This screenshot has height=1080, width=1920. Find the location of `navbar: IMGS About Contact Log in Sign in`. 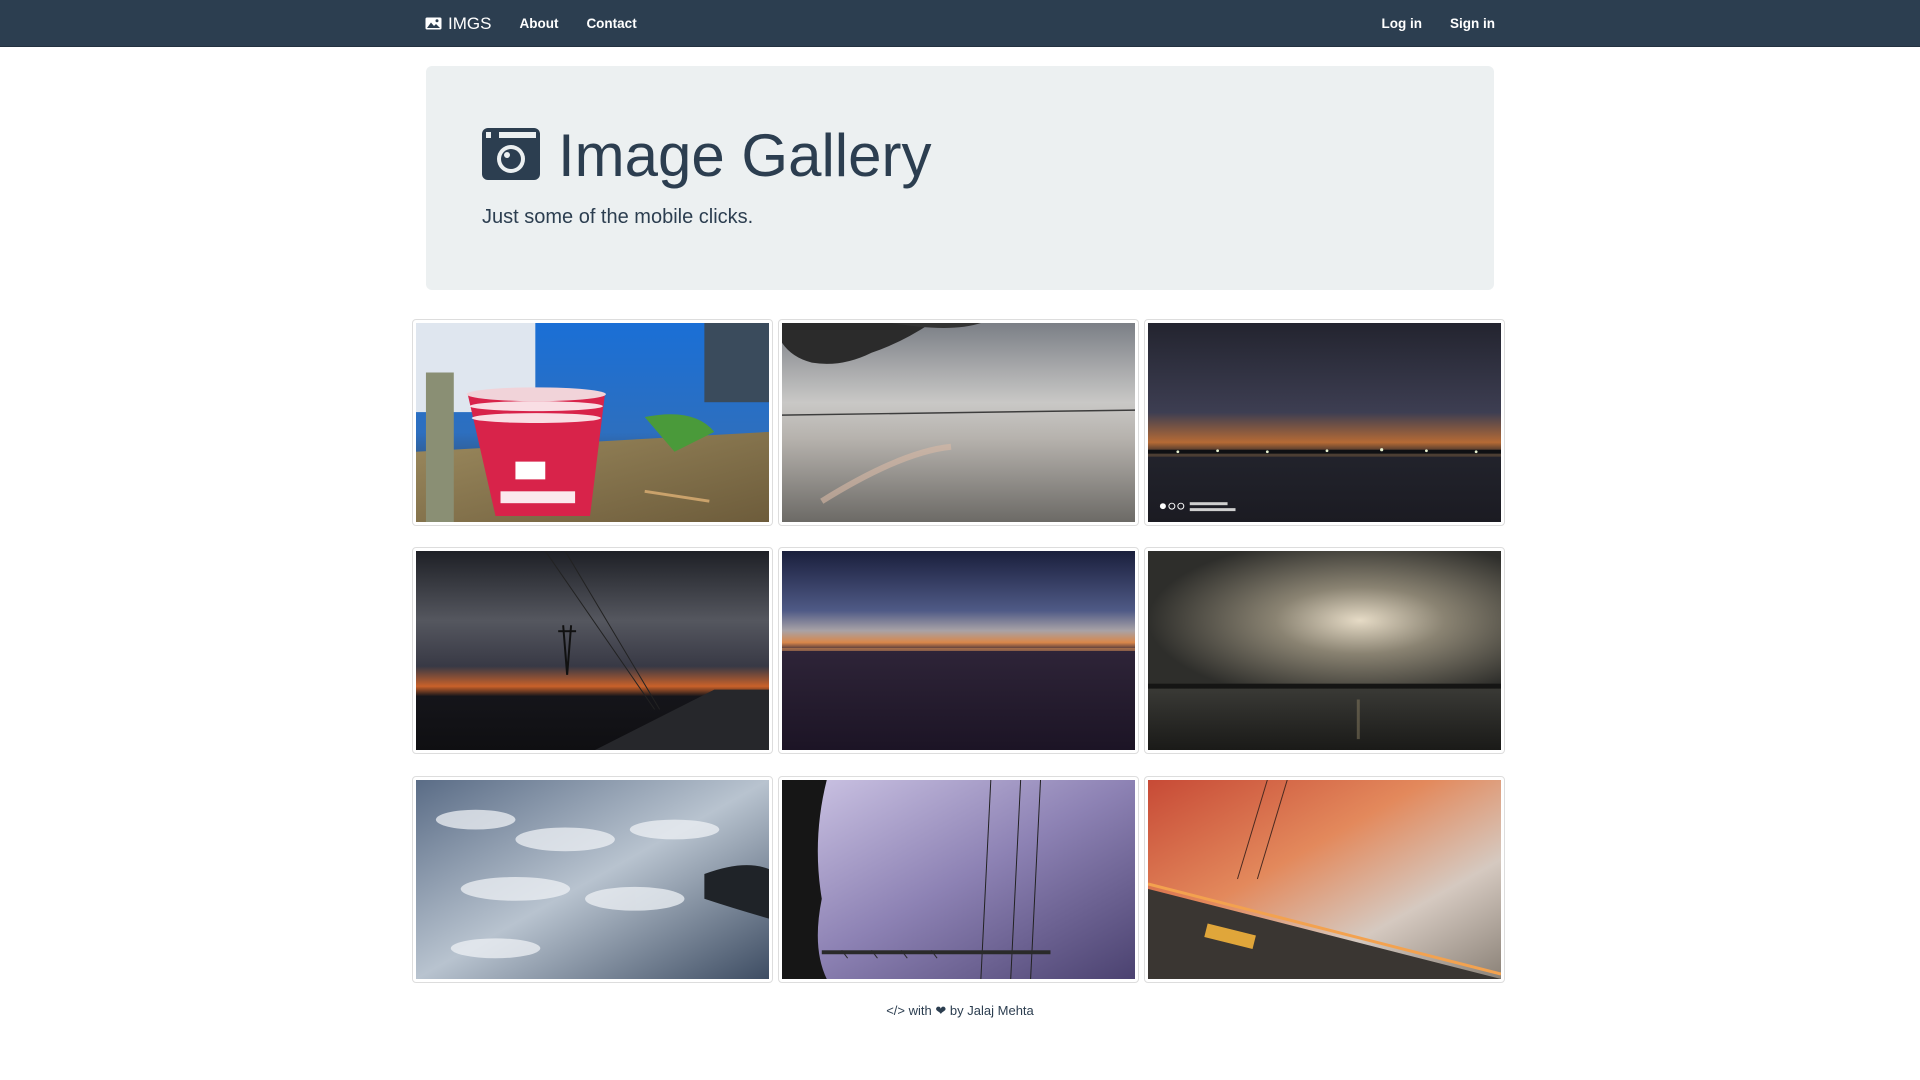

navbar: IMGS About Contact Log in Sign in is located at coordinates (960, 23).